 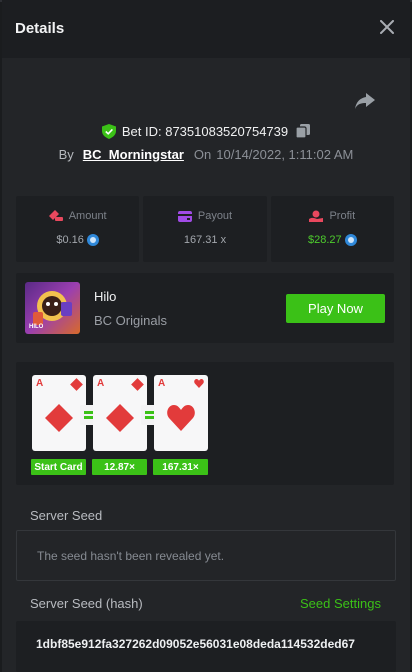 I want to click on server-seed-field: The seed hasn't been revealed yet., so click(x=206, y=555).